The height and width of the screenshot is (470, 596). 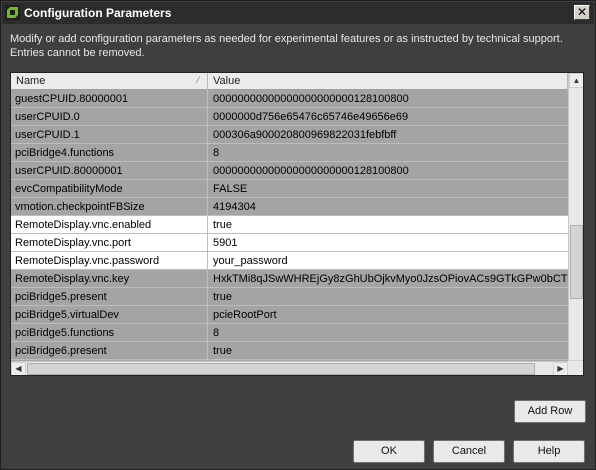 What do you see at coordinates (575, 368) in the screenshot?
I see `scrollbar-corner` at bounding box center [575, 368].